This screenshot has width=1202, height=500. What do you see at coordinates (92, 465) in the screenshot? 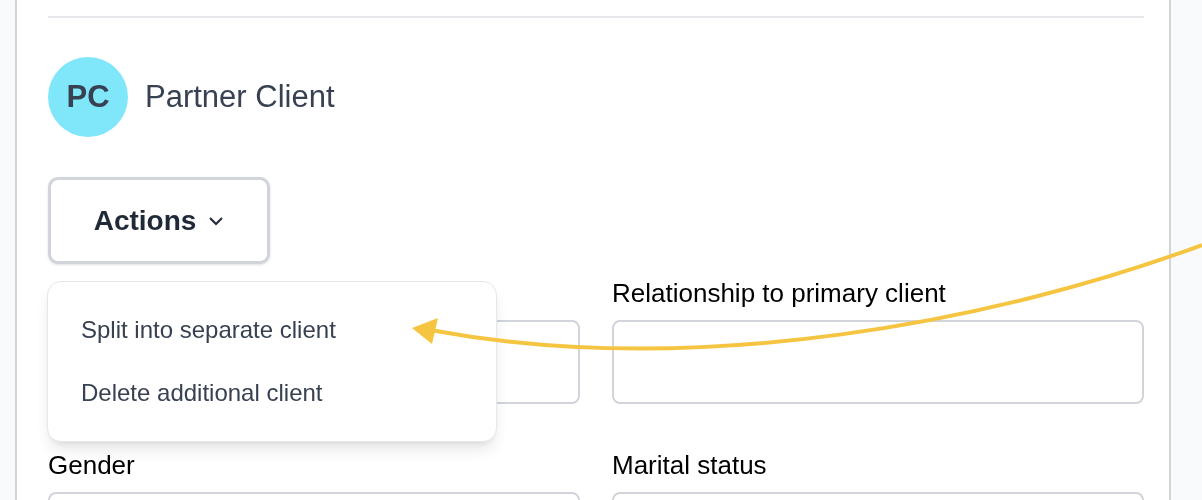
I see `field-label: Gender` at bounding box center [92, 465].